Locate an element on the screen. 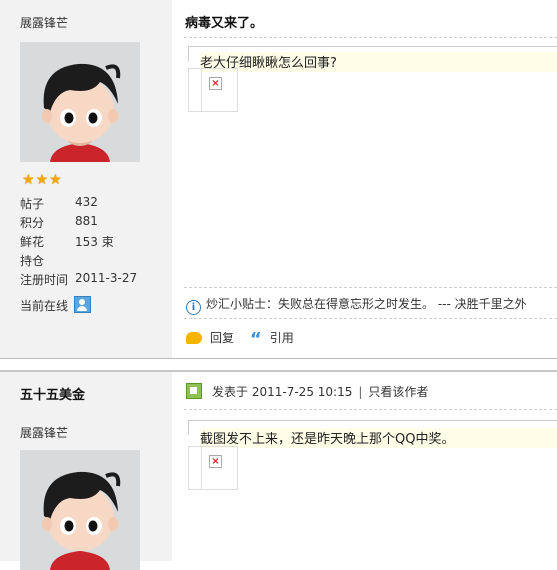 Image resolution: width=557 pixels, height=570 pixels. reply-label: 回复 is located at coordinates (222, 338).